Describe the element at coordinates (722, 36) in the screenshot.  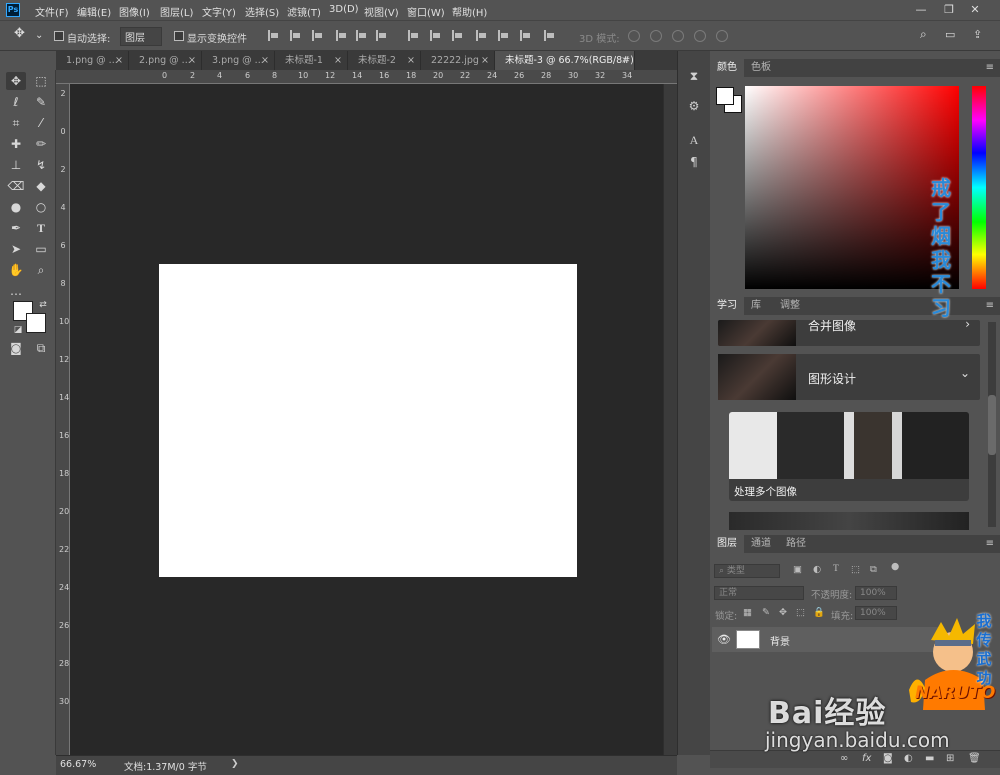
I see `3d-scale-icon` at that location.